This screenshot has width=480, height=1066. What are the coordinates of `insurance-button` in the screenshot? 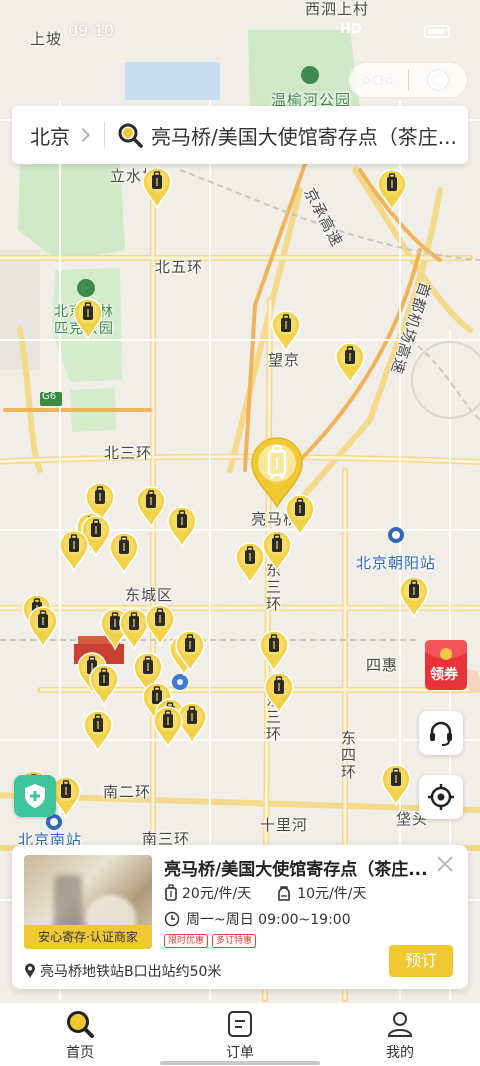 It's located at (35, 796).